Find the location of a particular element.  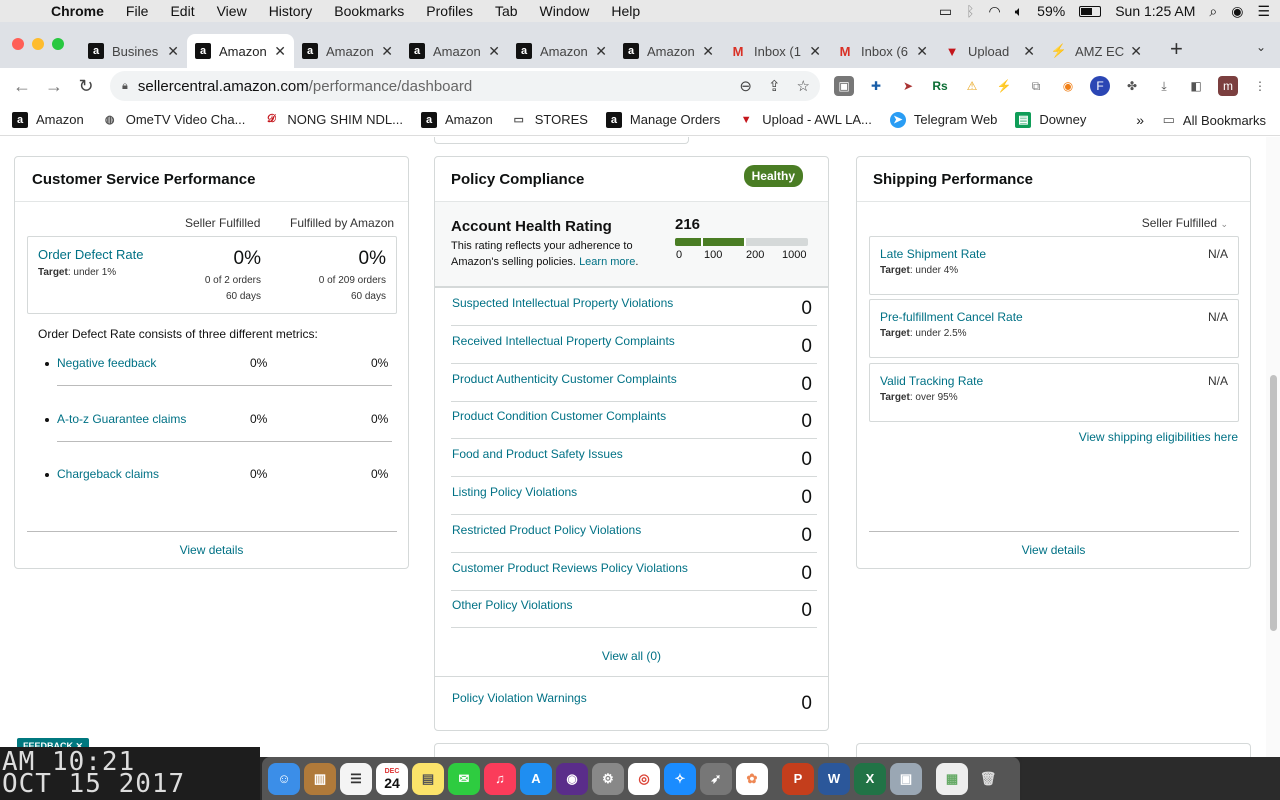

battery-icon is located at coordinates (1090, 11).